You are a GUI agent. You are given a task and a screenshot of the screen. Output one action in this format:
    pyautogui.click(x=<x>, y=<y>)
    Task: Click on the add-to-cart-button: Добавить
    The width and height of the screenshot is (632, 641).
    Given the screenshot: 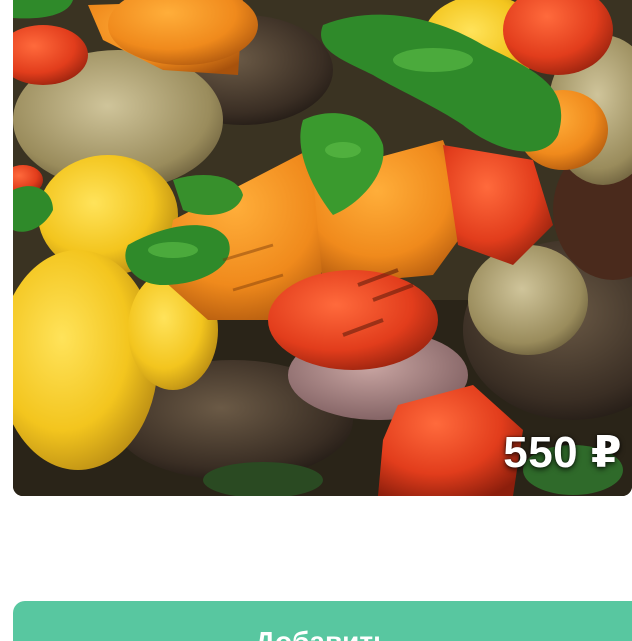 What is the action you would take?
    pyautogui.click(x=322, y=621)
    